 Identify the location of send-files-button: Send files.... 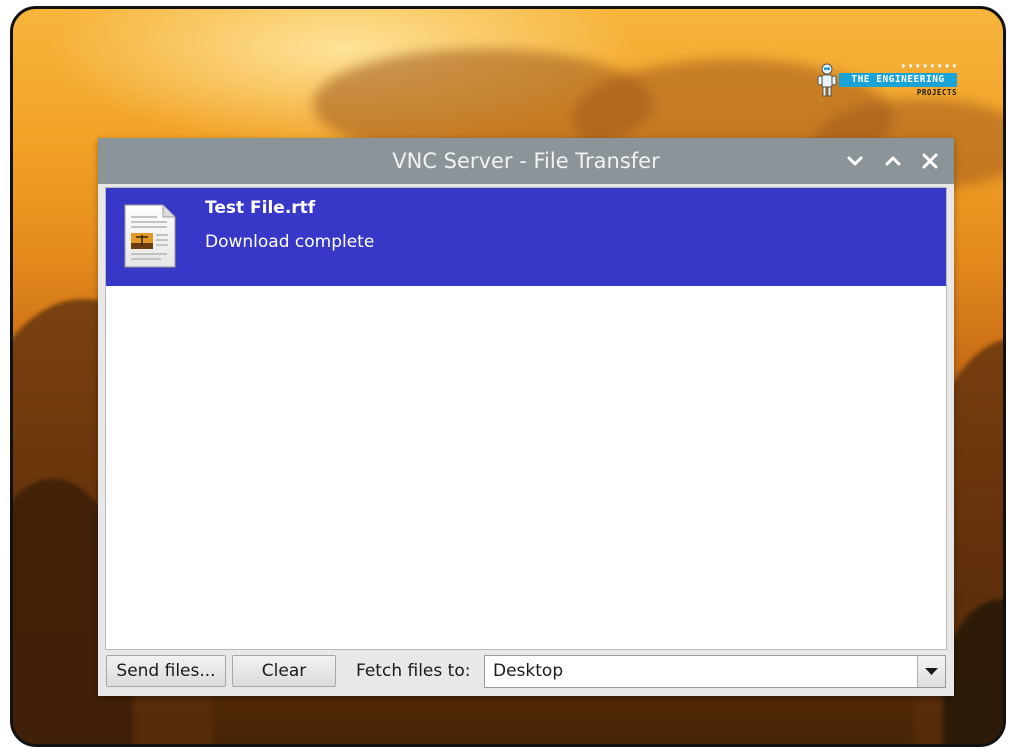
(166, 671).